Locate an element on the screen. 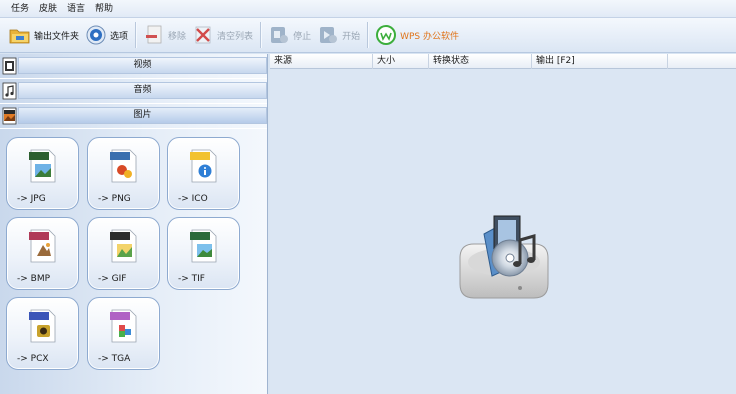 This screenshot has height=394, width=736. format-jpg-label: -> JPG is located at coordinates (31, 199).